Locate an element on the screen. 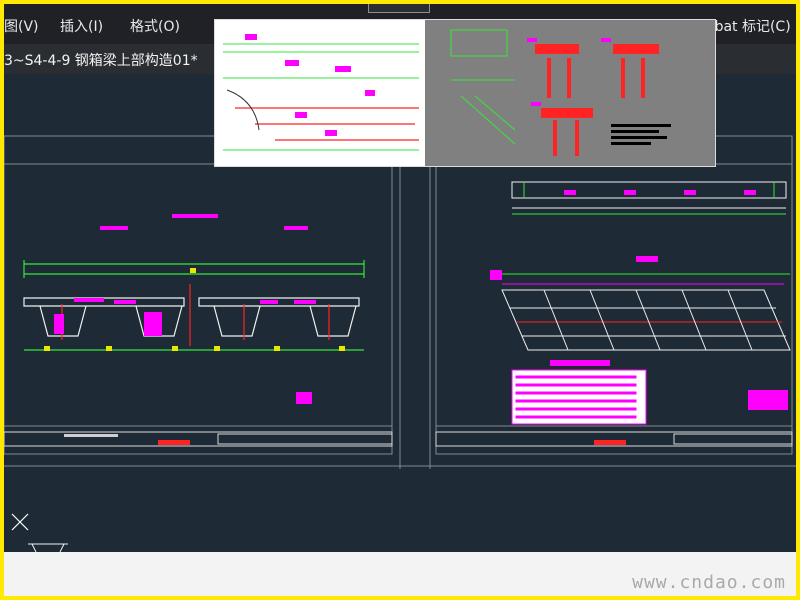 This screenshot has width=800, height=600. menu-insert: 插入(I) is located at coordinates (81, 26).